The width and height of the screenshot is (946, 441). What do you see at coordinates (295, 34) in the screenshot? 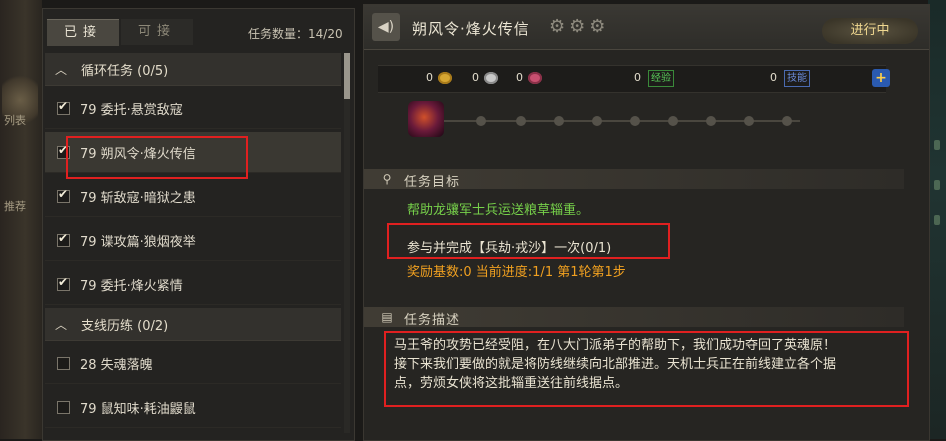
I see `task-count: 任务数量：14/20` at bounding box center [295, 34].